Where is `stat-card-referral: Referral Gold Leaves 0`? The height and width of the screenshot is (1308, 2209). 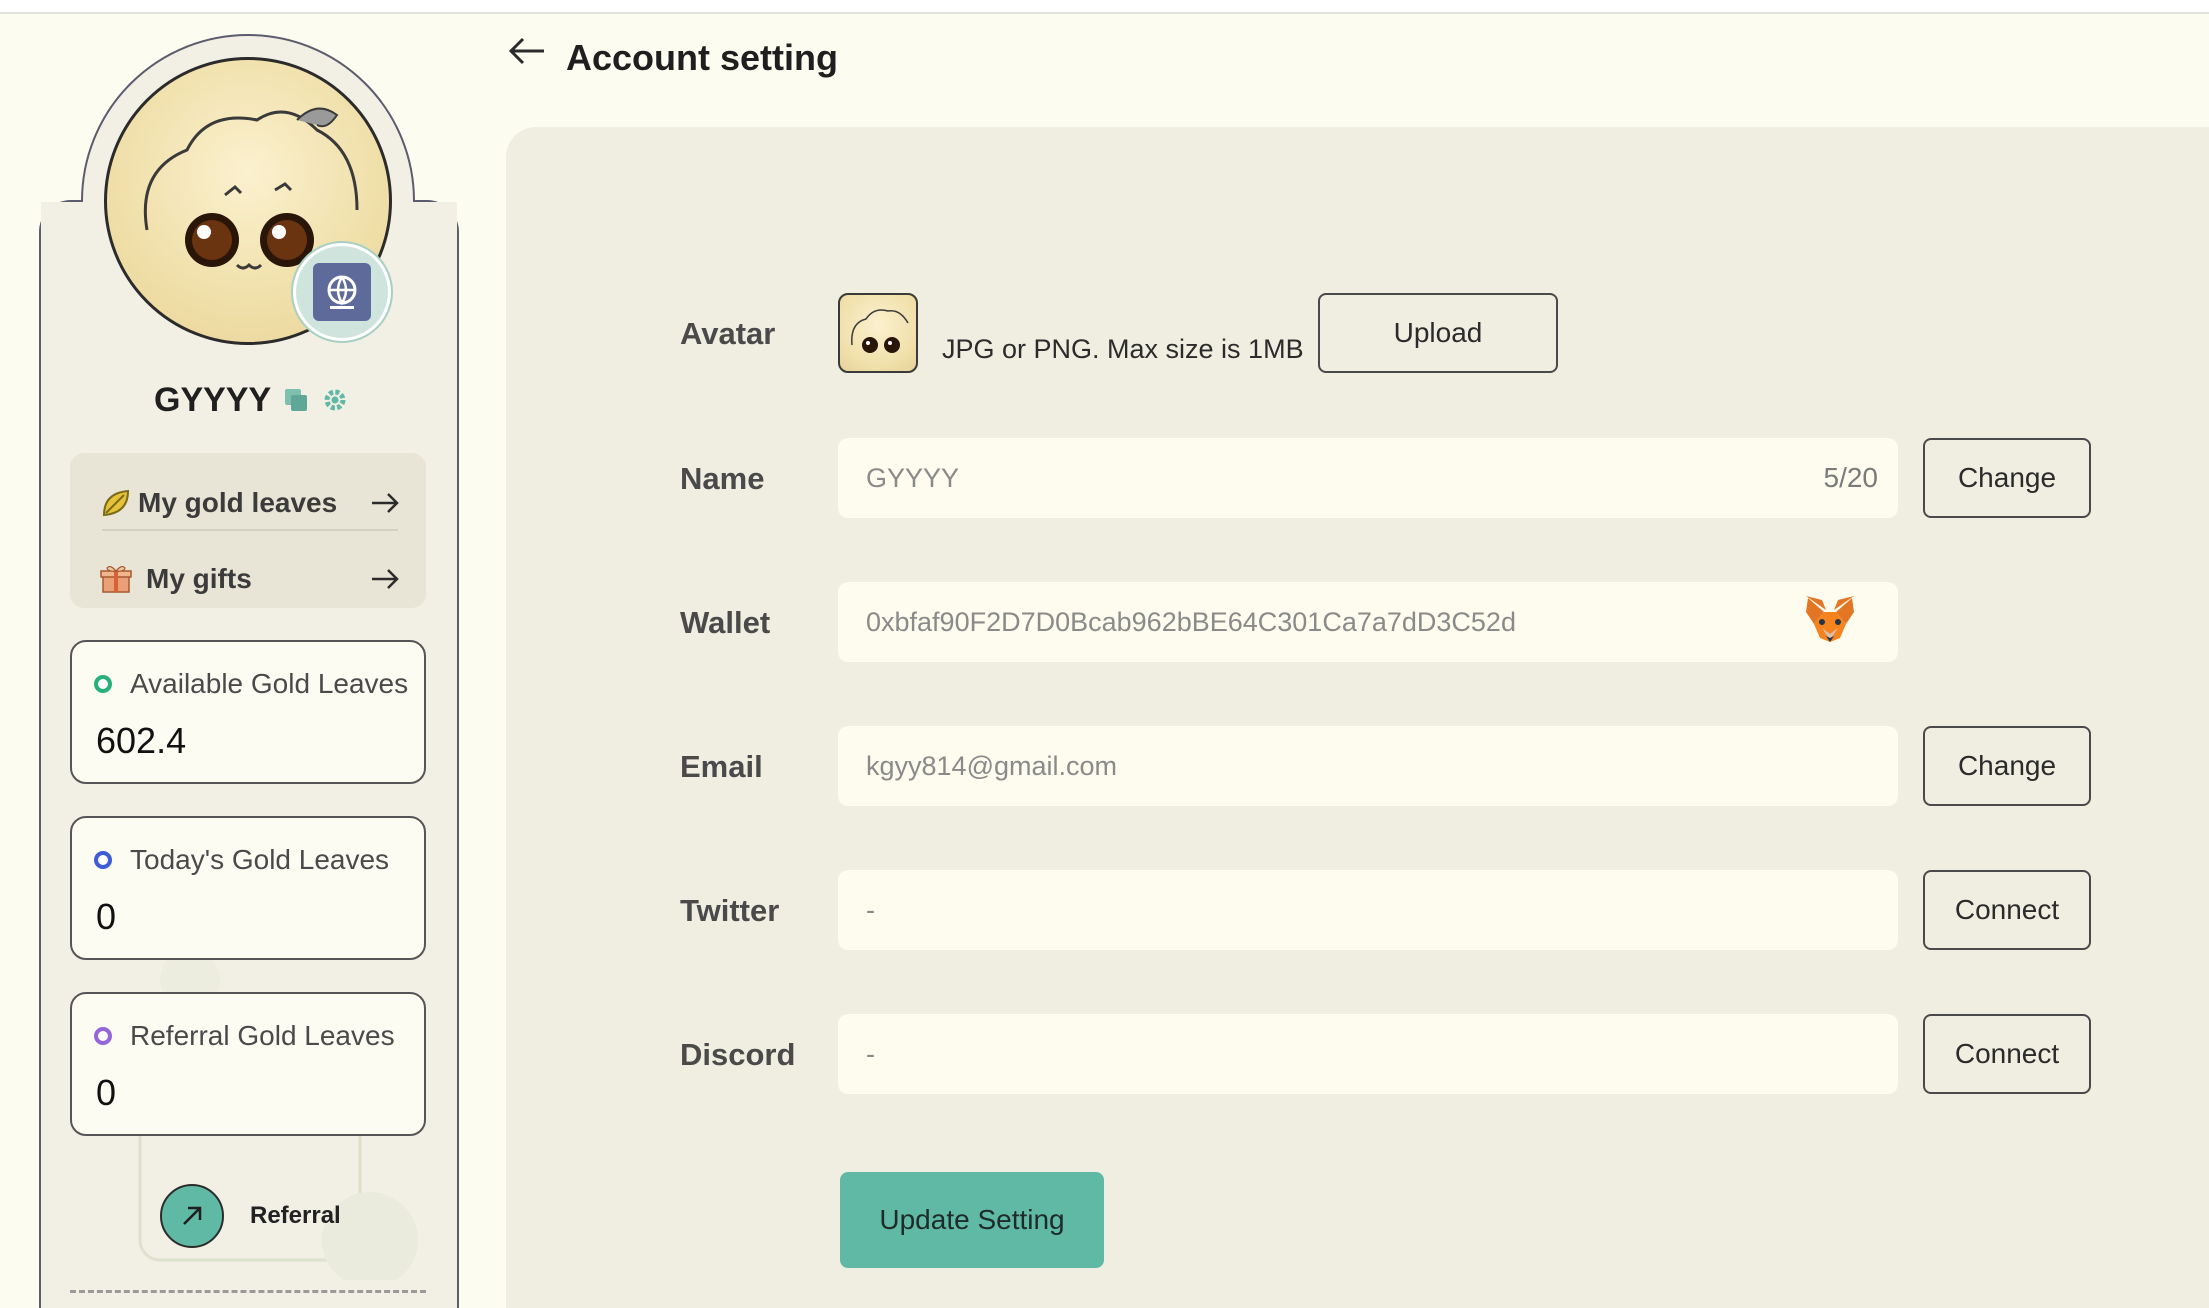 stat-card-referral: Referral Gold Leaves 0 is located at coordinates (248, 1064).